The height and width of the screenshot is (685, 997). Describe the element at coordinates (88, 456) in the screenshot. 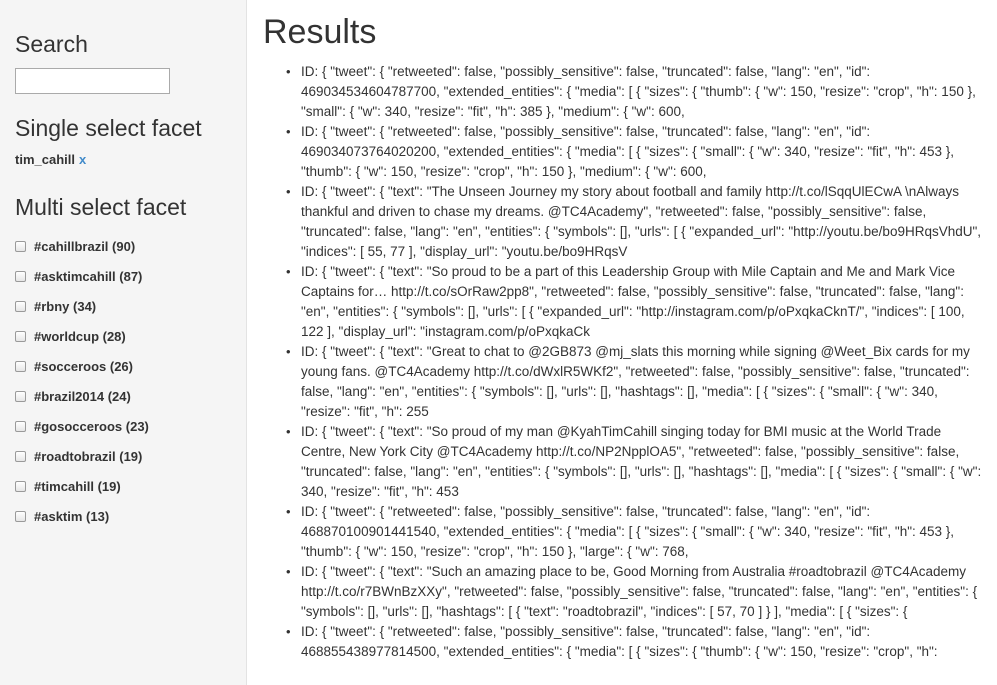

I see `facet-label: #roadtobrazil (19)` at that location.